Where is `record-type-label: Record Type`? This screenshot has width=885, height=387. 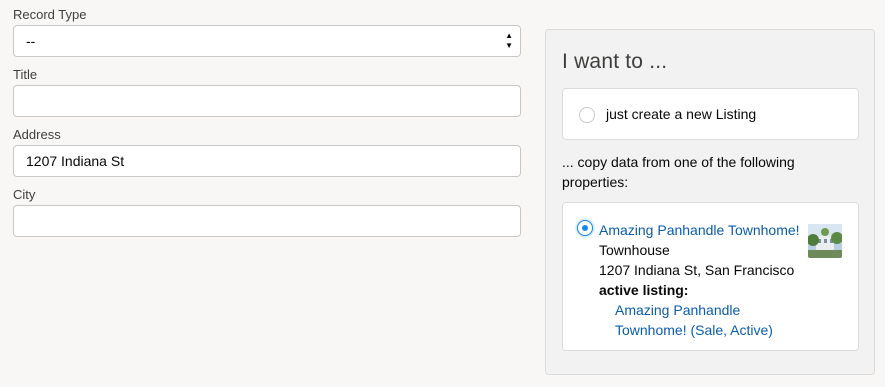 record-type-label: Record Type is located at coordinates (50, 14).